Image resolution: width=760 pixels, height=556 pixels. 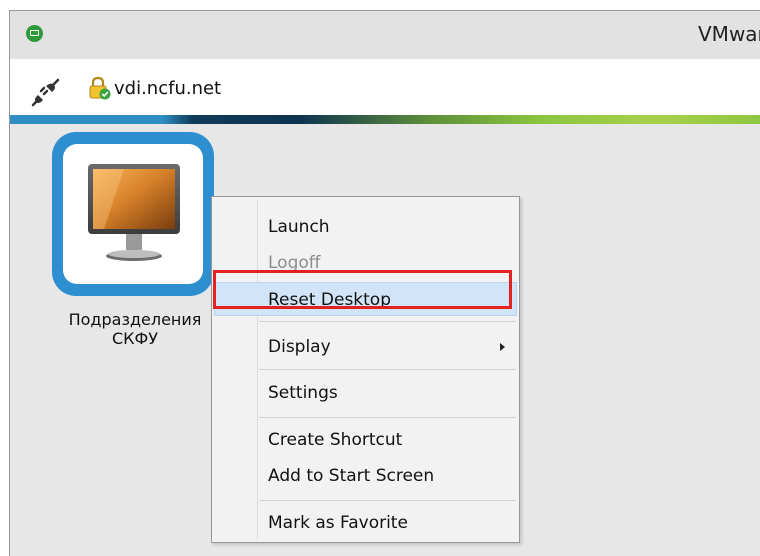 I want to click on menu-item-create-shortcut: Create Shortcut, so click(x=365, y=440).